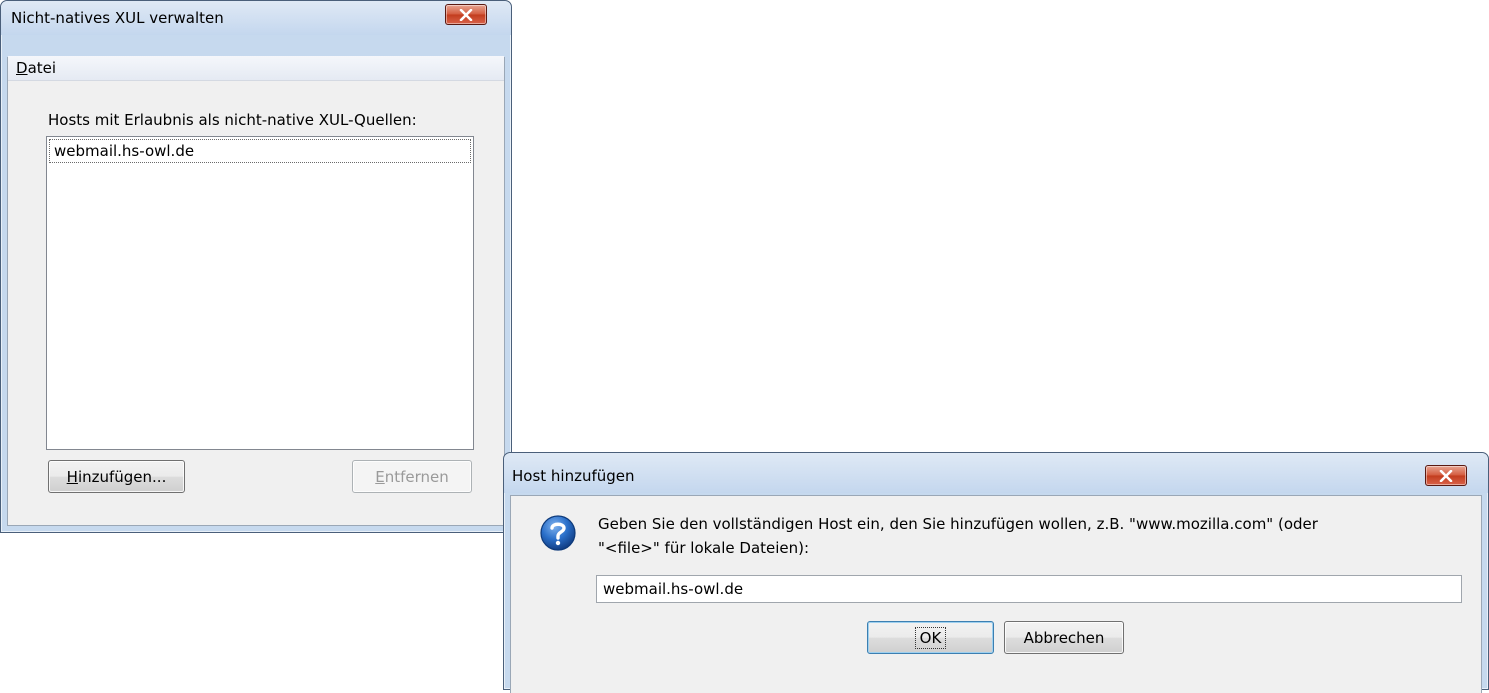 This screenshot has height=693, width=1489. What do you see at coordinates (1029, 589) in the screenshot?
I see `host-input` at bounding box center [1029, 589].